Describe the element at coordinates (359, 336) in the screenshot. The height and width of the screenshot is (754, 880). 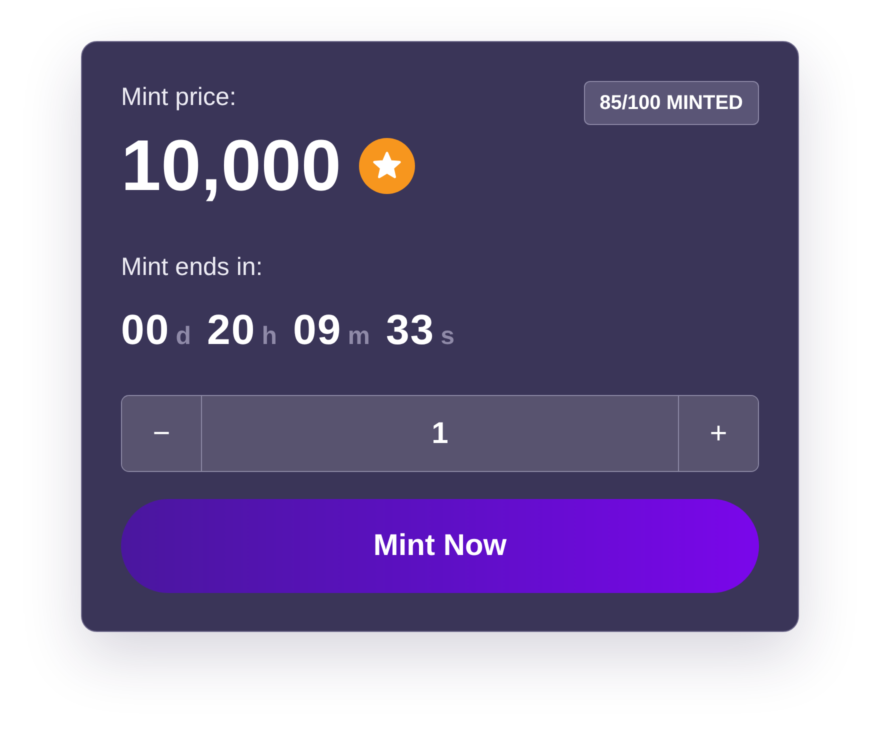
I see `countdown-unit: m` at that location.